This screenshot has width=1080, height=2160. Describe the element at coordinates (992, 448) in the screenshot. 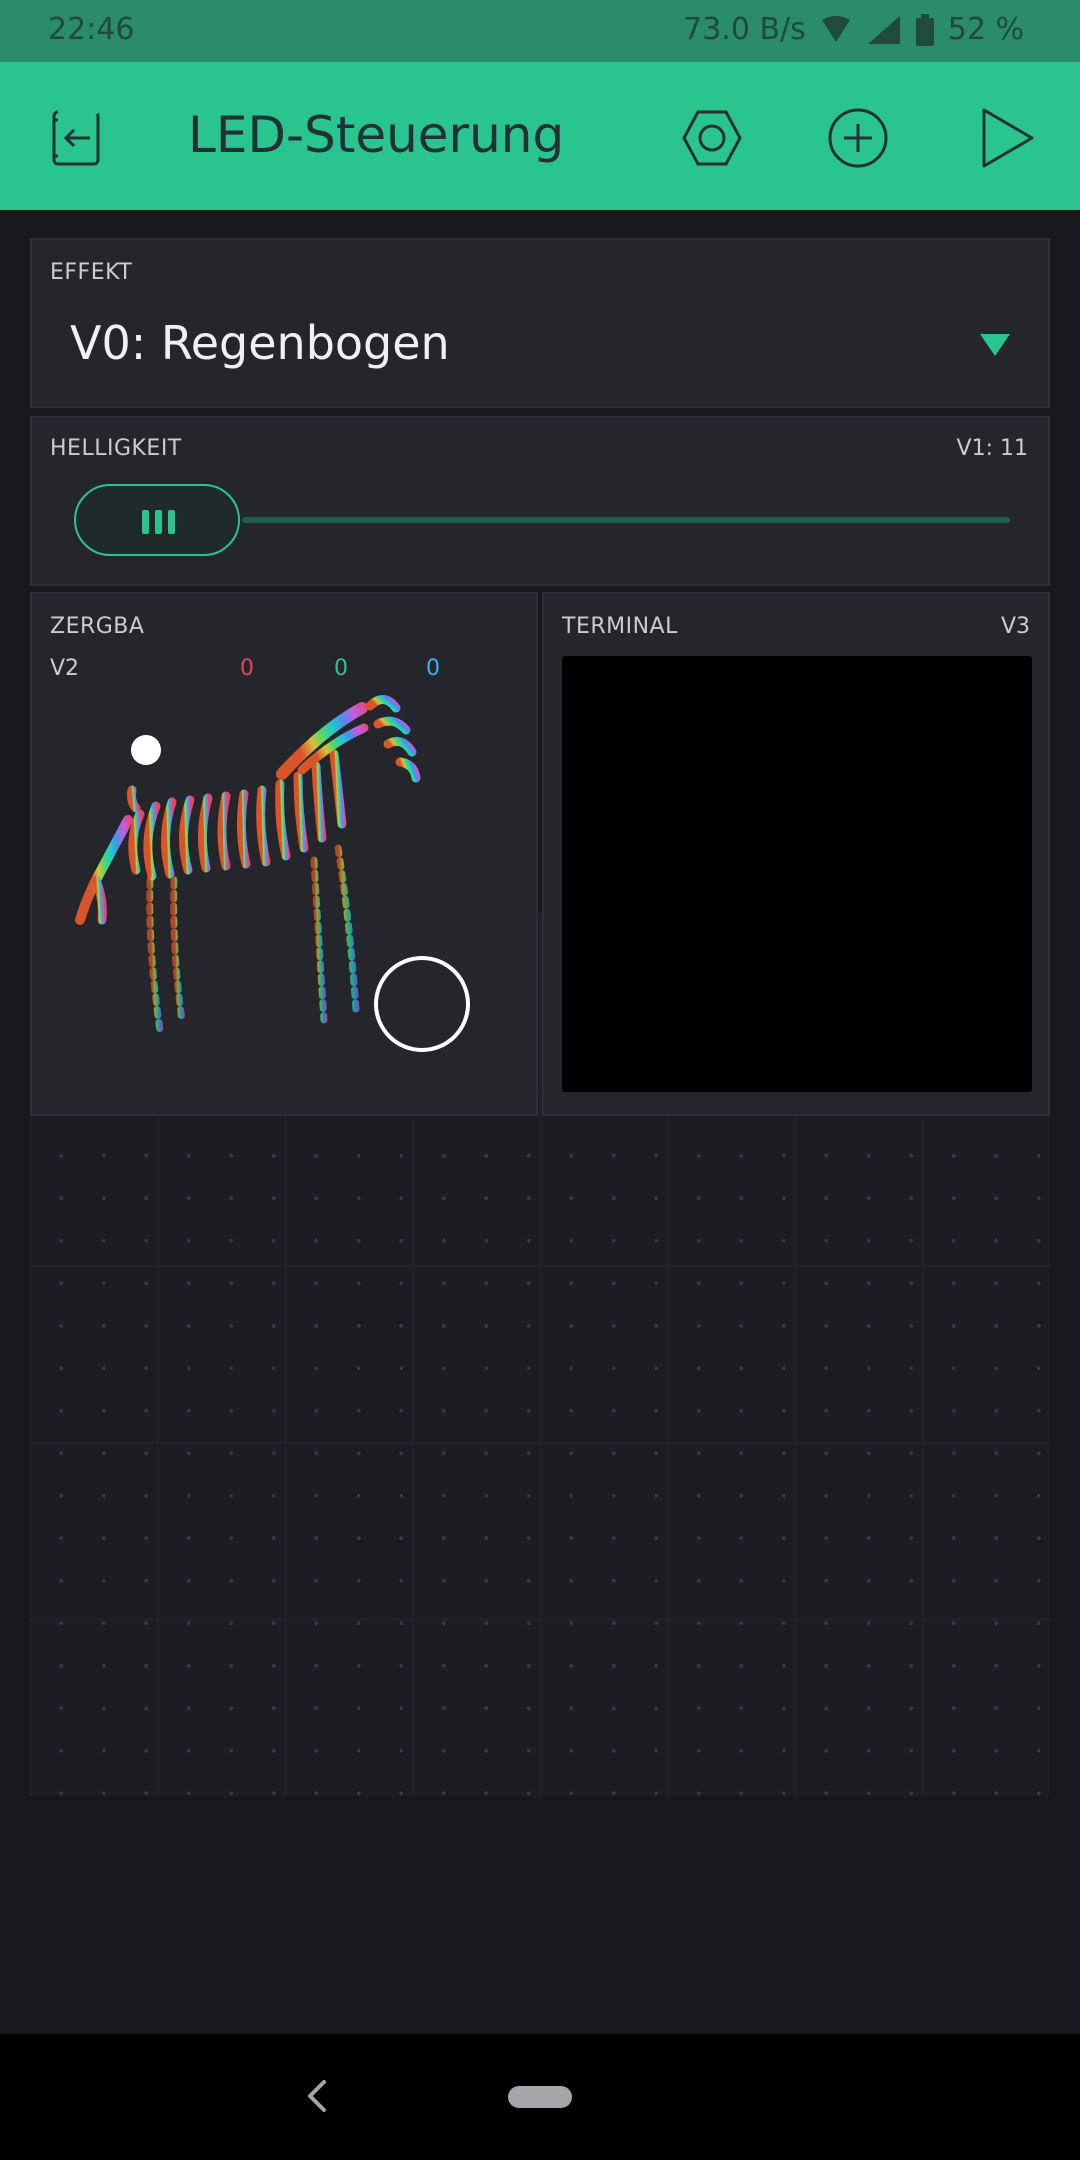

I see `helligkeit-pin-value: V1: 11` at that location.